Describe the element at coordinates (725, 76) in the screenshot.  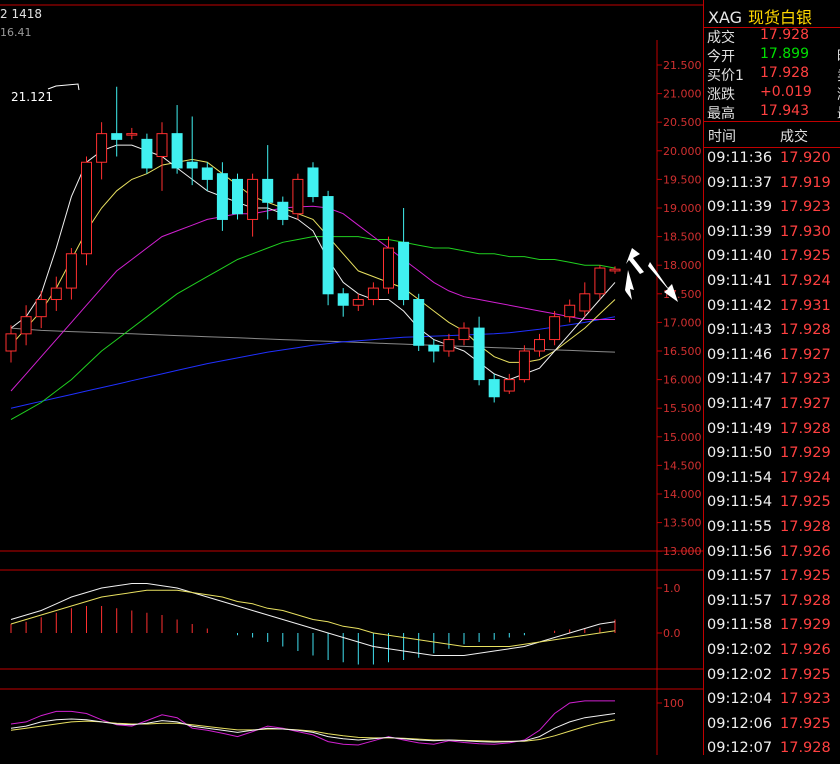
I see `quote-label: 买价1` at that location.